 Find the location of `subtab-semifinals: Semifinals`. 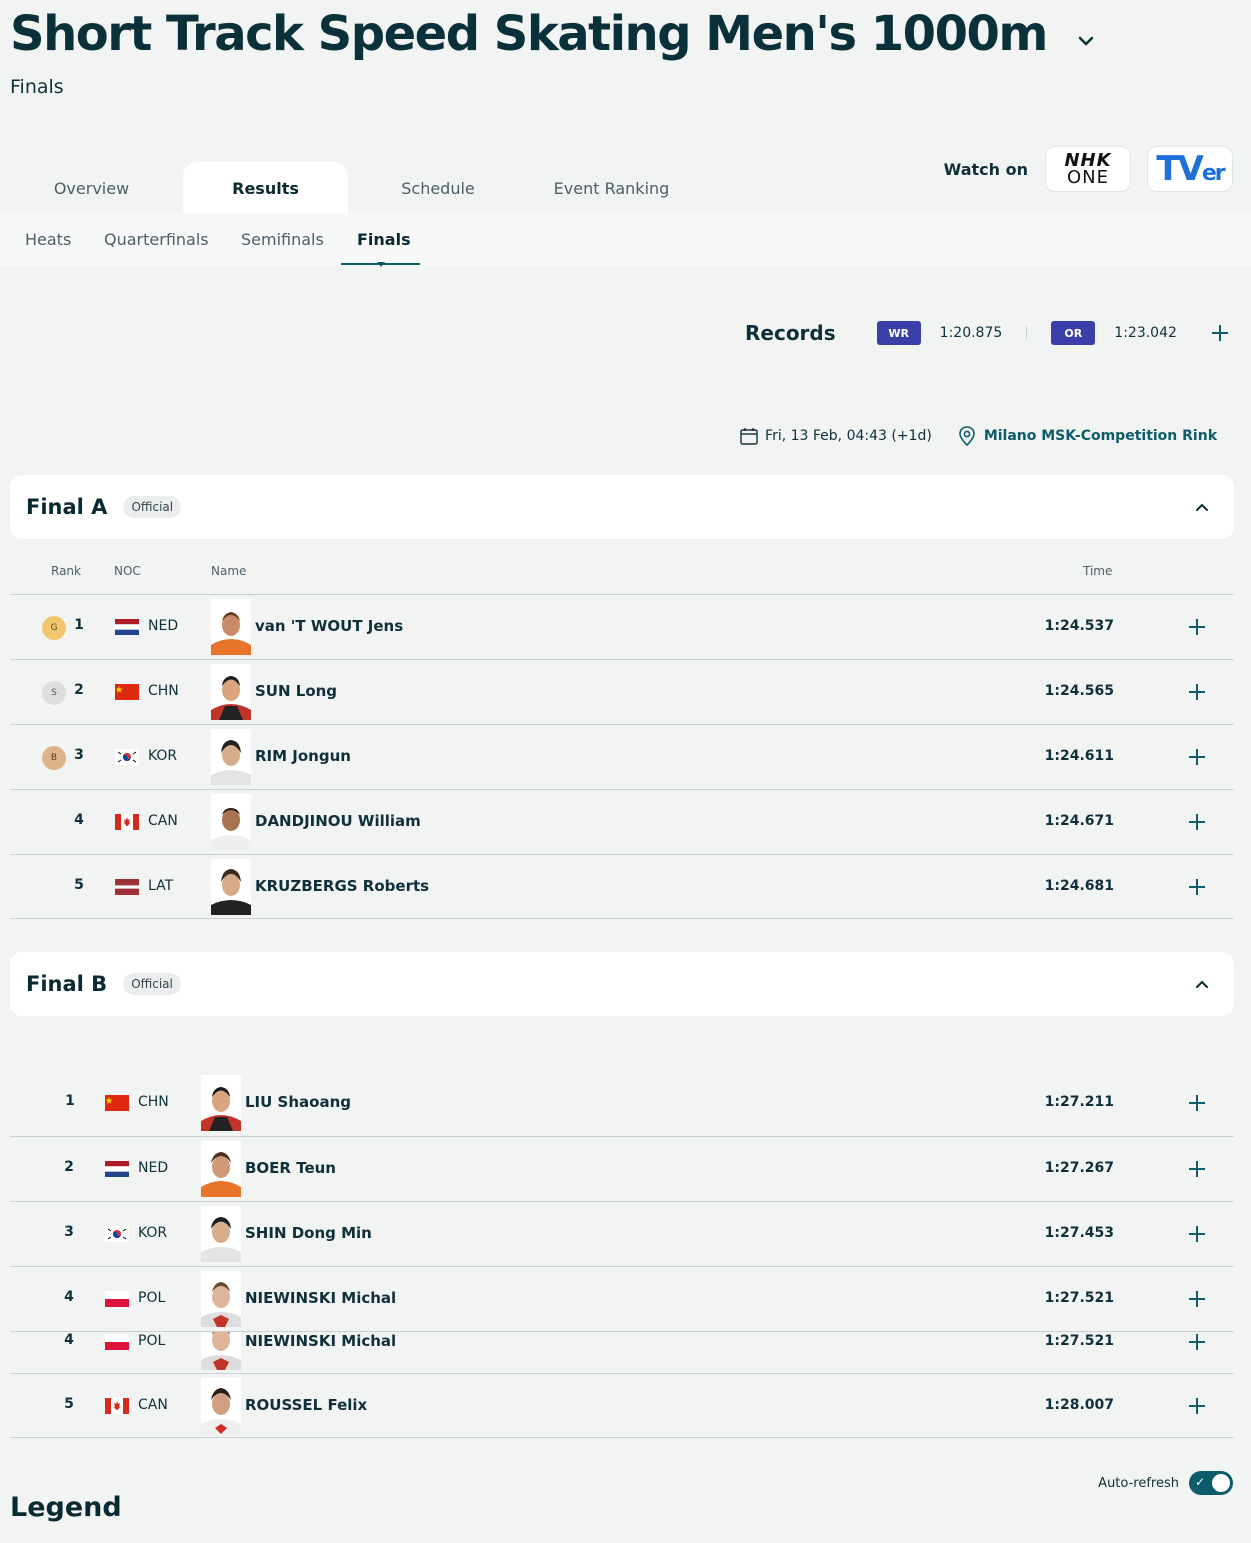

subtab-semifinals: Semifinals is located at coordinates (282, 239).